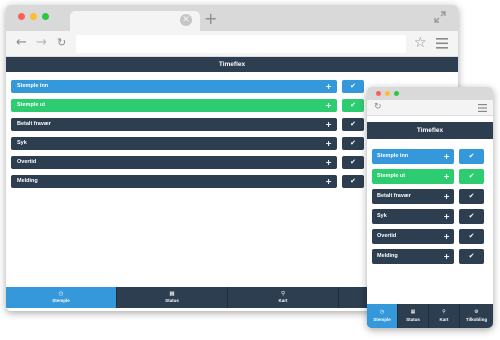 This screenshot has width=500, height=340. What do you see at coordinates (186, 20) in the screenshot?
I see `close-tab-icon: ✕` at bounding box center [186, 20].